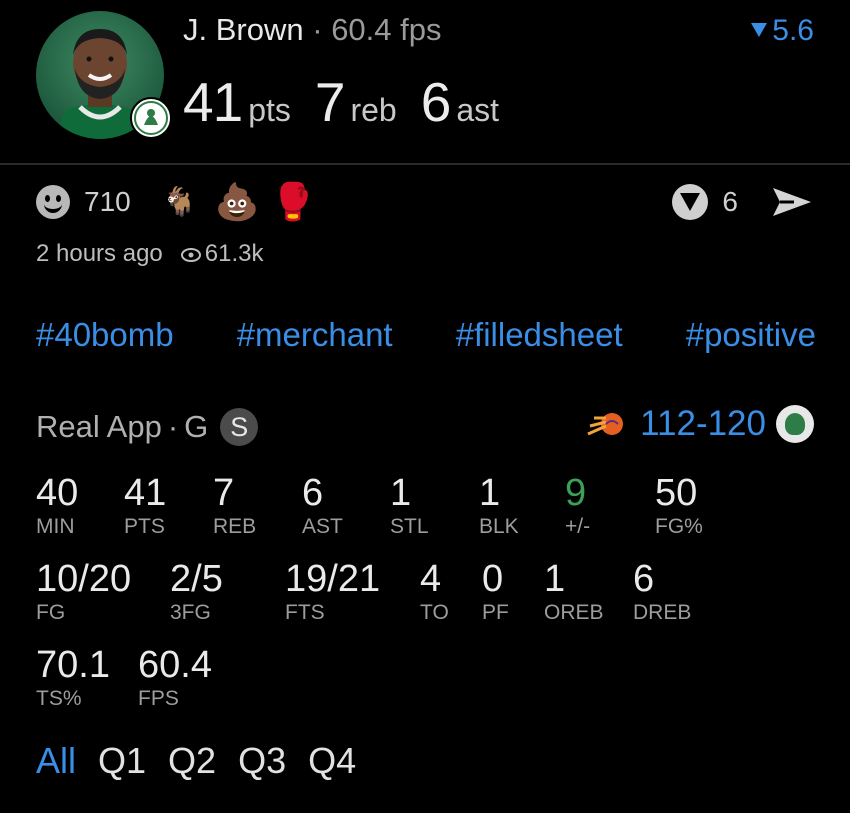 The image size is (850, 813). Describe the element at coordinates (57, 493) in the screenshot. I see `stat-value: 40` at that location.